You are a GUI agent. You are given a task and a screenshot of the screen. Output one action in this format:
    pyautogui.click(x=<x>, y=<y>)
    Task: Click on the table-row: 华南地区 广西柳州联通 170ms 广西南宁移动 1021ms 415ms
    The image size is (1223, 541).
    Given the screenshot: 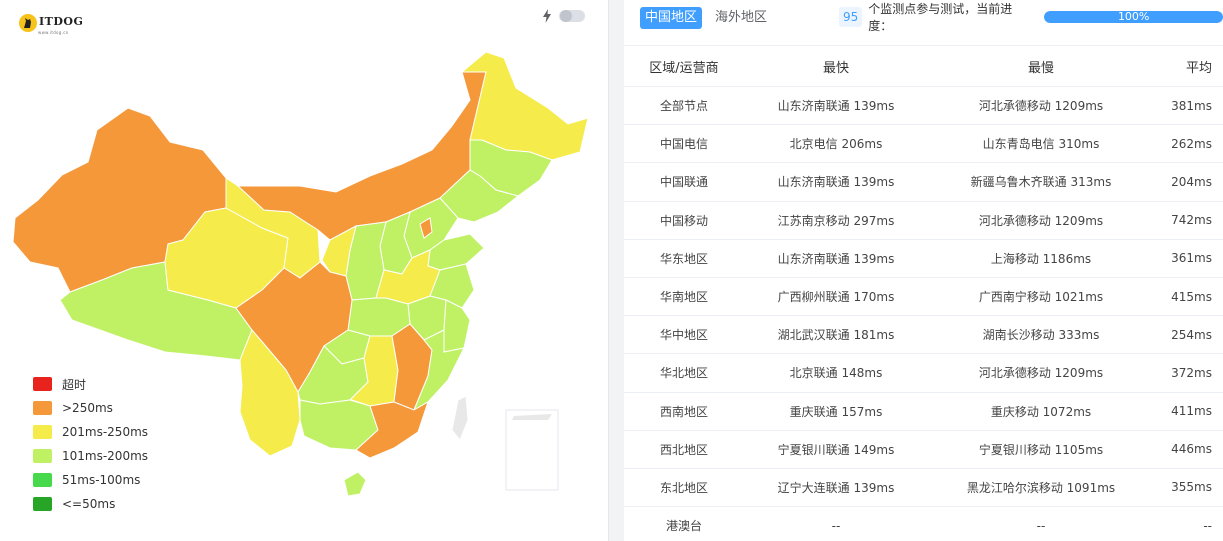 What is the action you would take?
    pyautogui.click(x=923, y=297)
    